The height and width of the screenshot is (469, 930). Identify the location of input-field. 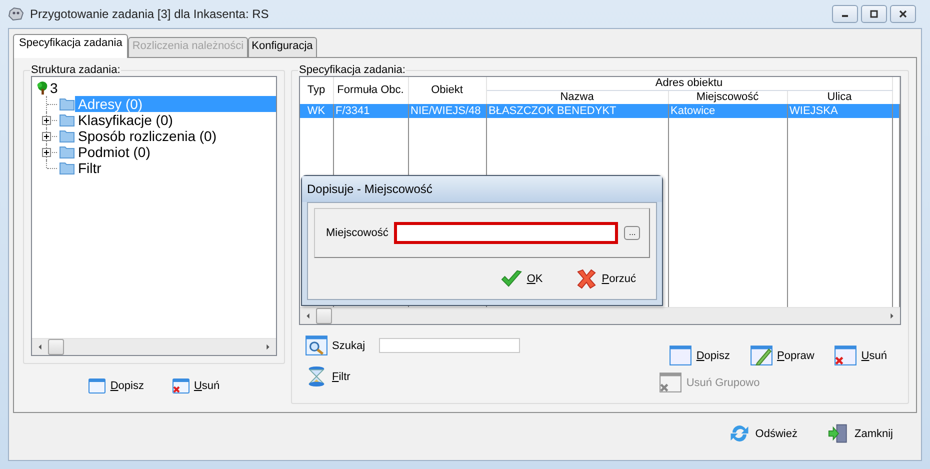
(506, 233).